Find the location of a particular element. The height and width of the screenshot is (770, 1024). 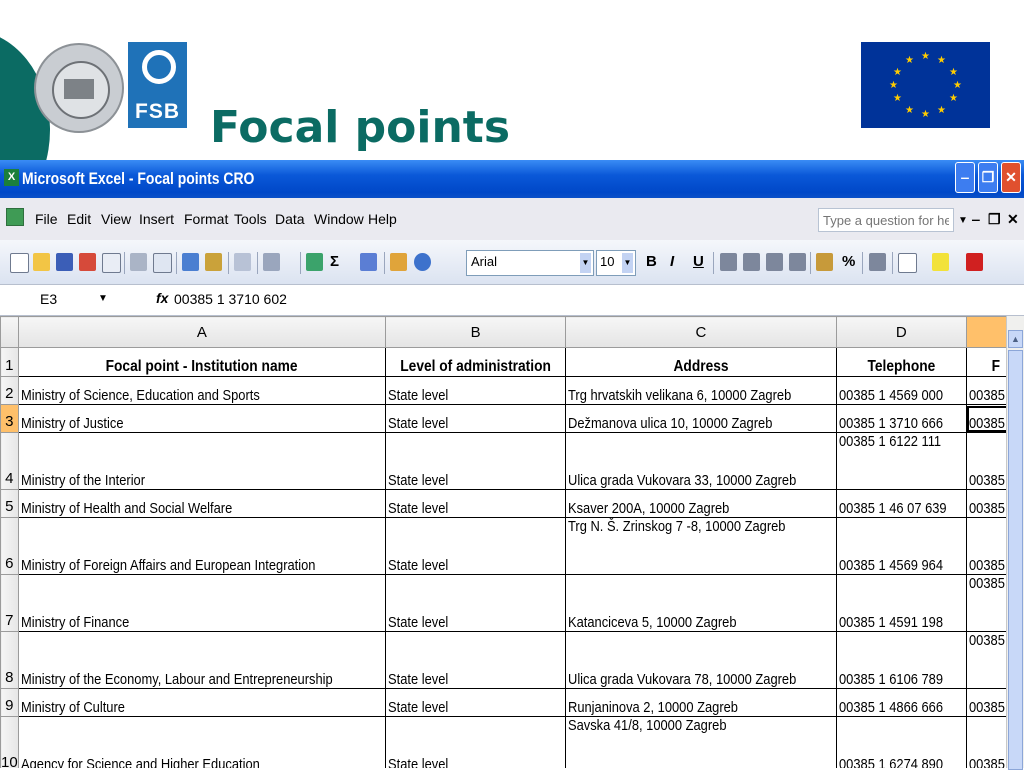

align-center-icon is located at coordinates (751, 262).